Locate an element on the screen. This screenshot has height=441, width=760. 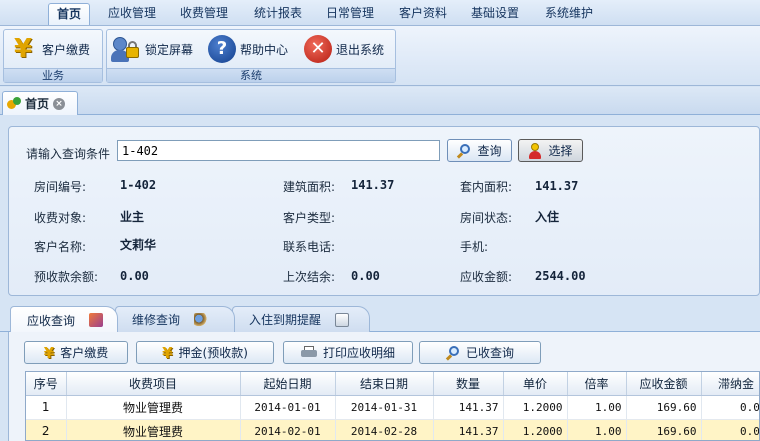
document-tab-strip: 首页 × is located at coordinates (380, 101).